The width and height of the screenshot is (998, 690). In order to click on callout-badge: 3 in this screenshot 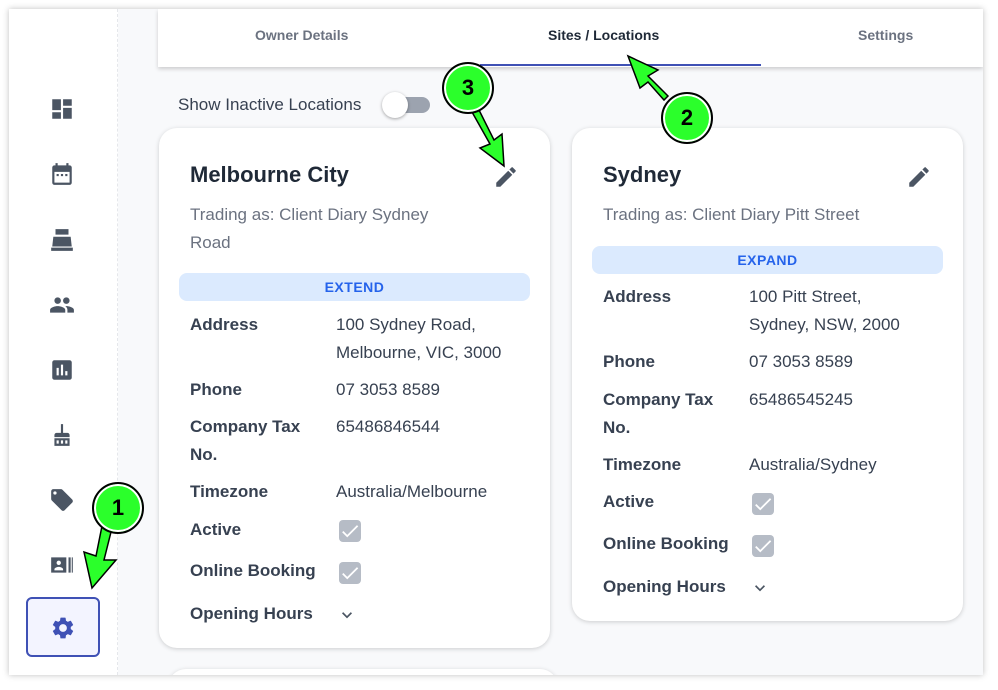, I will do `click(468, 88)`.